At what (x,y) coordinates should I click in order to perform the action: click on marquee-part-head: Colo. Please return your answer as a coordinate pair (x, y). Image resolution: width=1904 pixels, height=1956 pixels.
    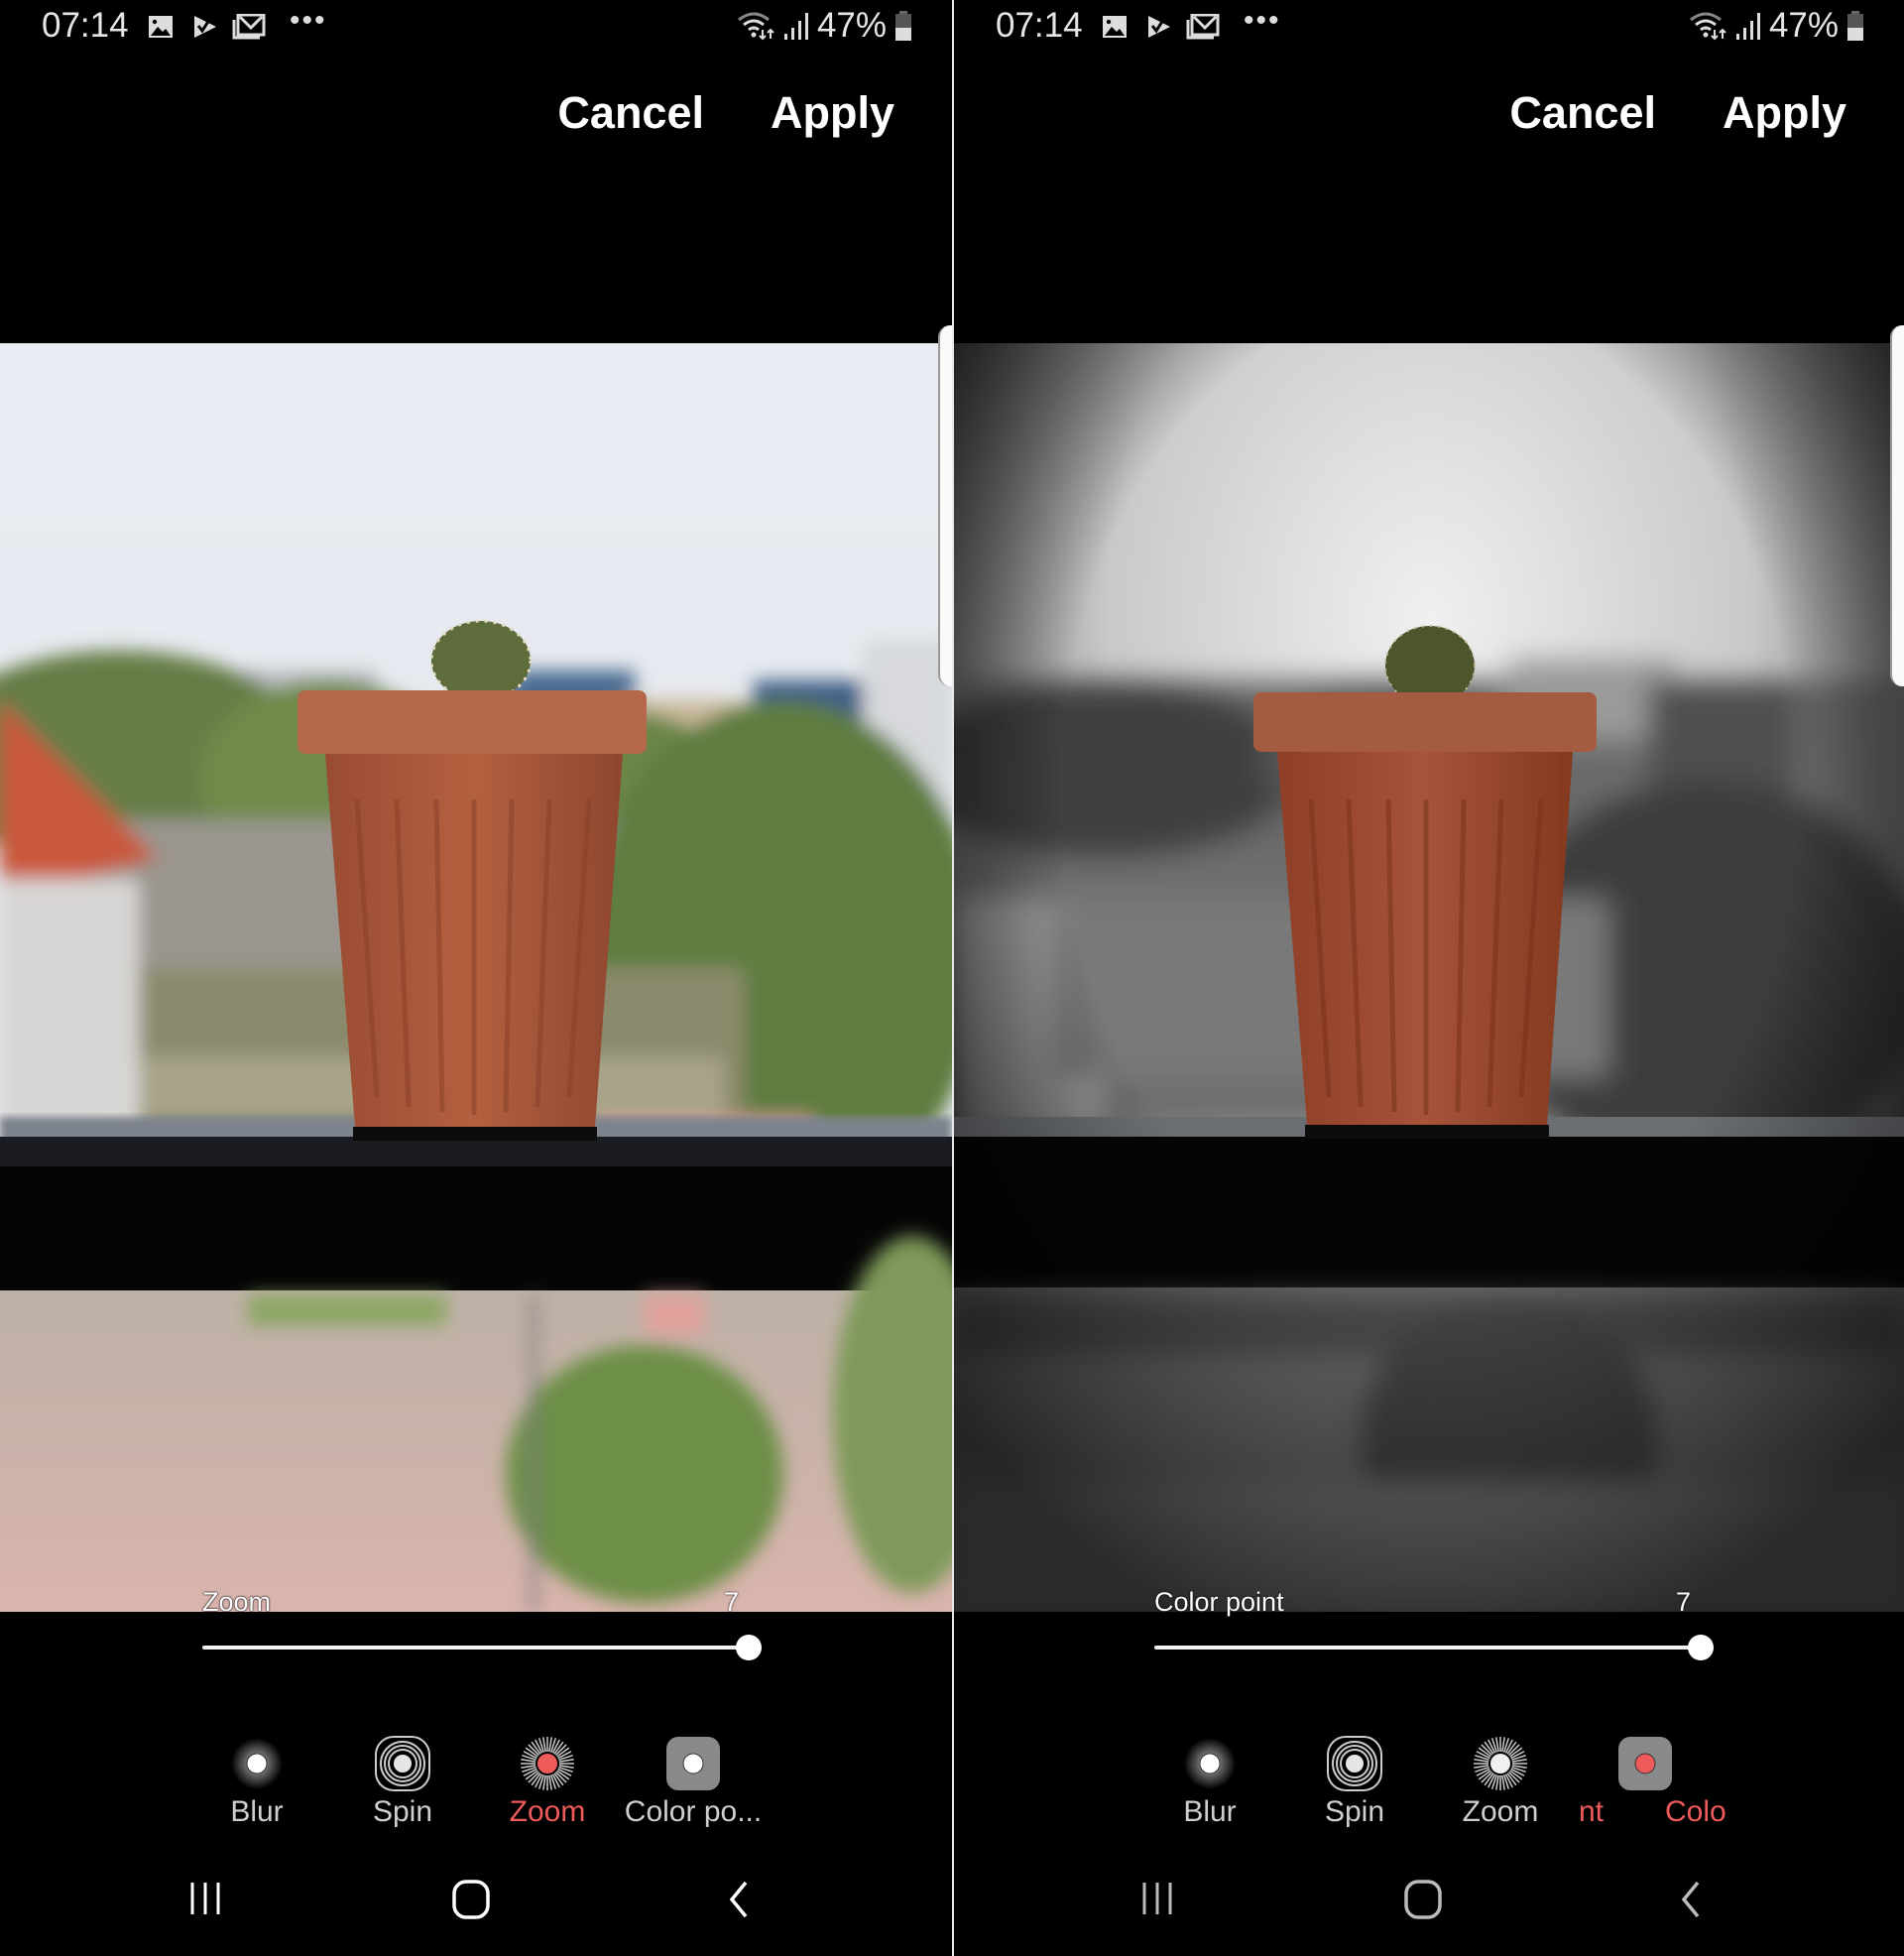
    Looking at the image, I should click on (1695, 1811).